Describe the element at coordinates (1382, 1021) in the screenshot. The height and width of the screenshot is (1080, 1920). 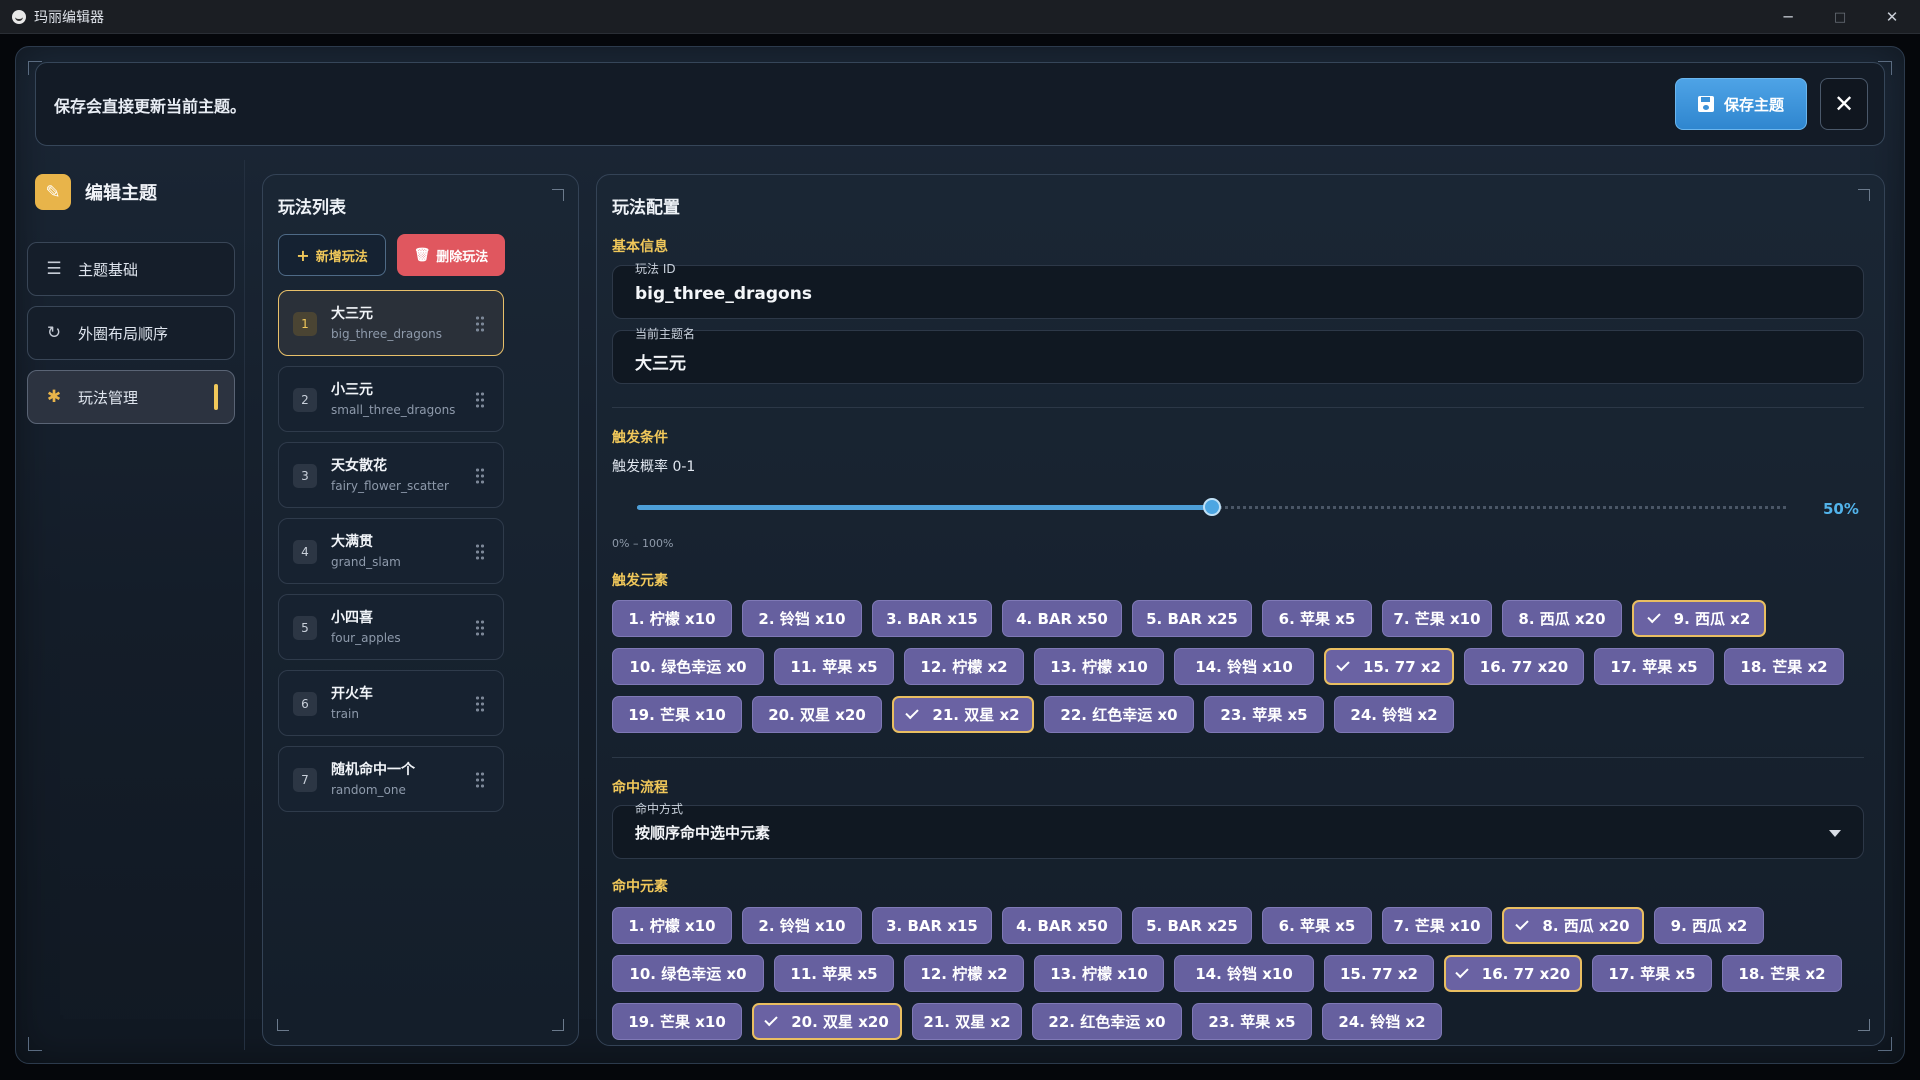
I see `hit-element-chip: 24. 铃铛 x2` at that location.